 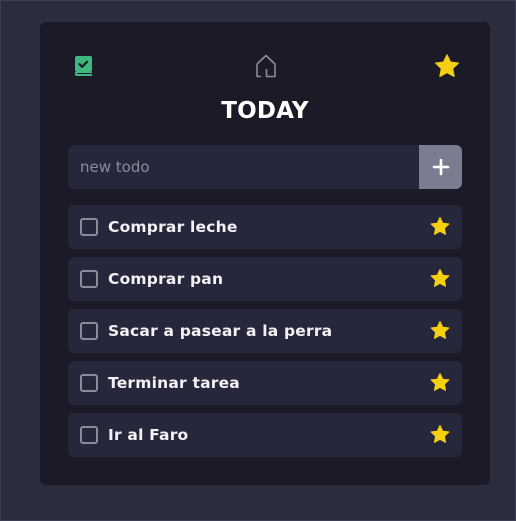 What do you see at coordinates (148, 435) in the screenshot?
I see `todo-label: Ir al Faro` at bounding box center [148, 435].